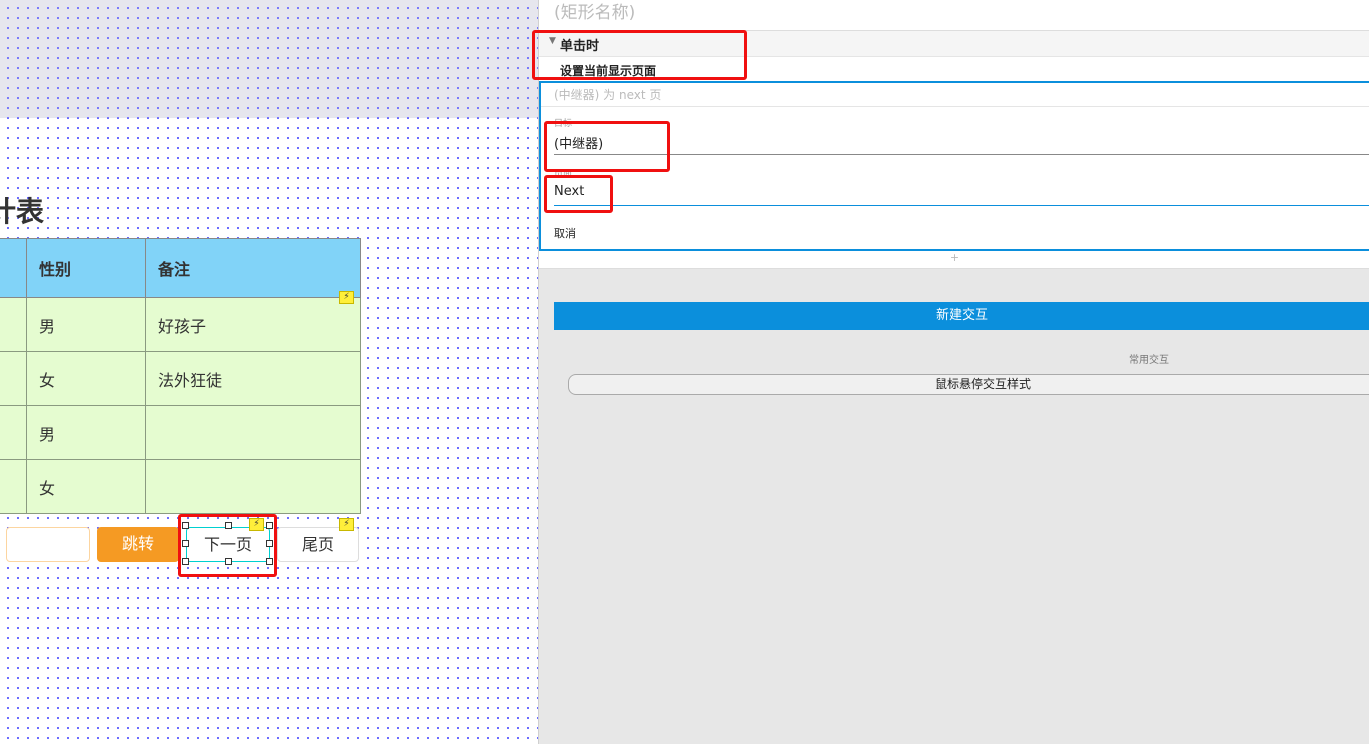 The width and height of the screenshot is (1369, 744). I want to click on repeater-table: 性别 备注 男好孩子 女法外狂徒 男 女, so click(180, 376).